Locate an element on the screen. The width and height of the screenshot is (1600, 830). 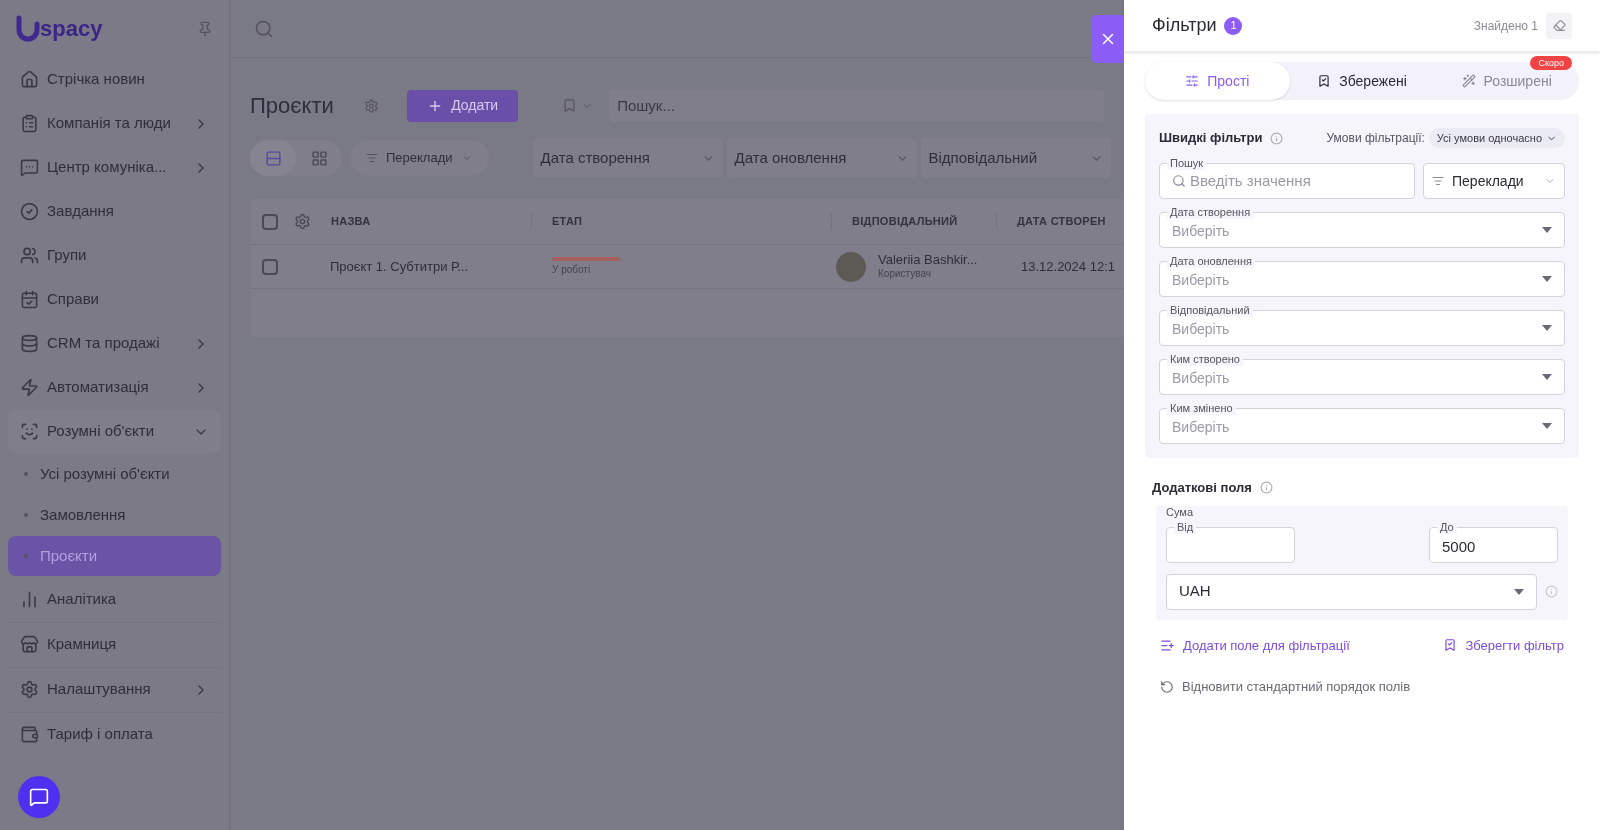
field-label: Пошук is located at coordinates (1187, 163).